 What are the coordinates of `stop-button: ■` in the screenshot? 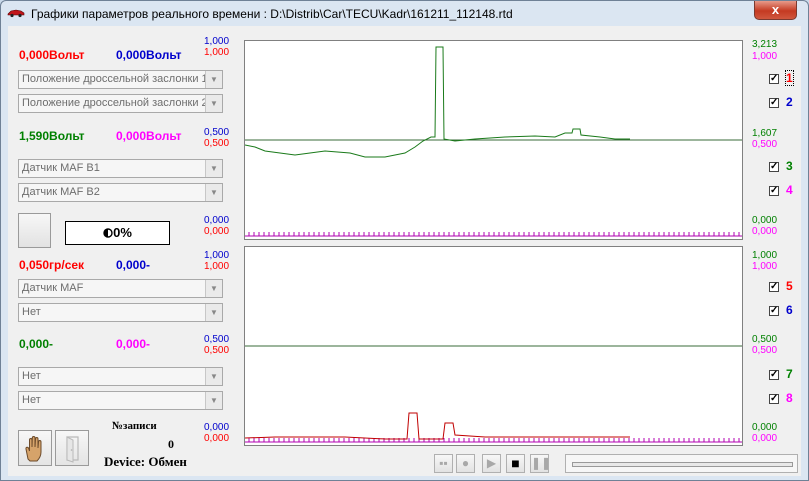 It's located at (515, 463).